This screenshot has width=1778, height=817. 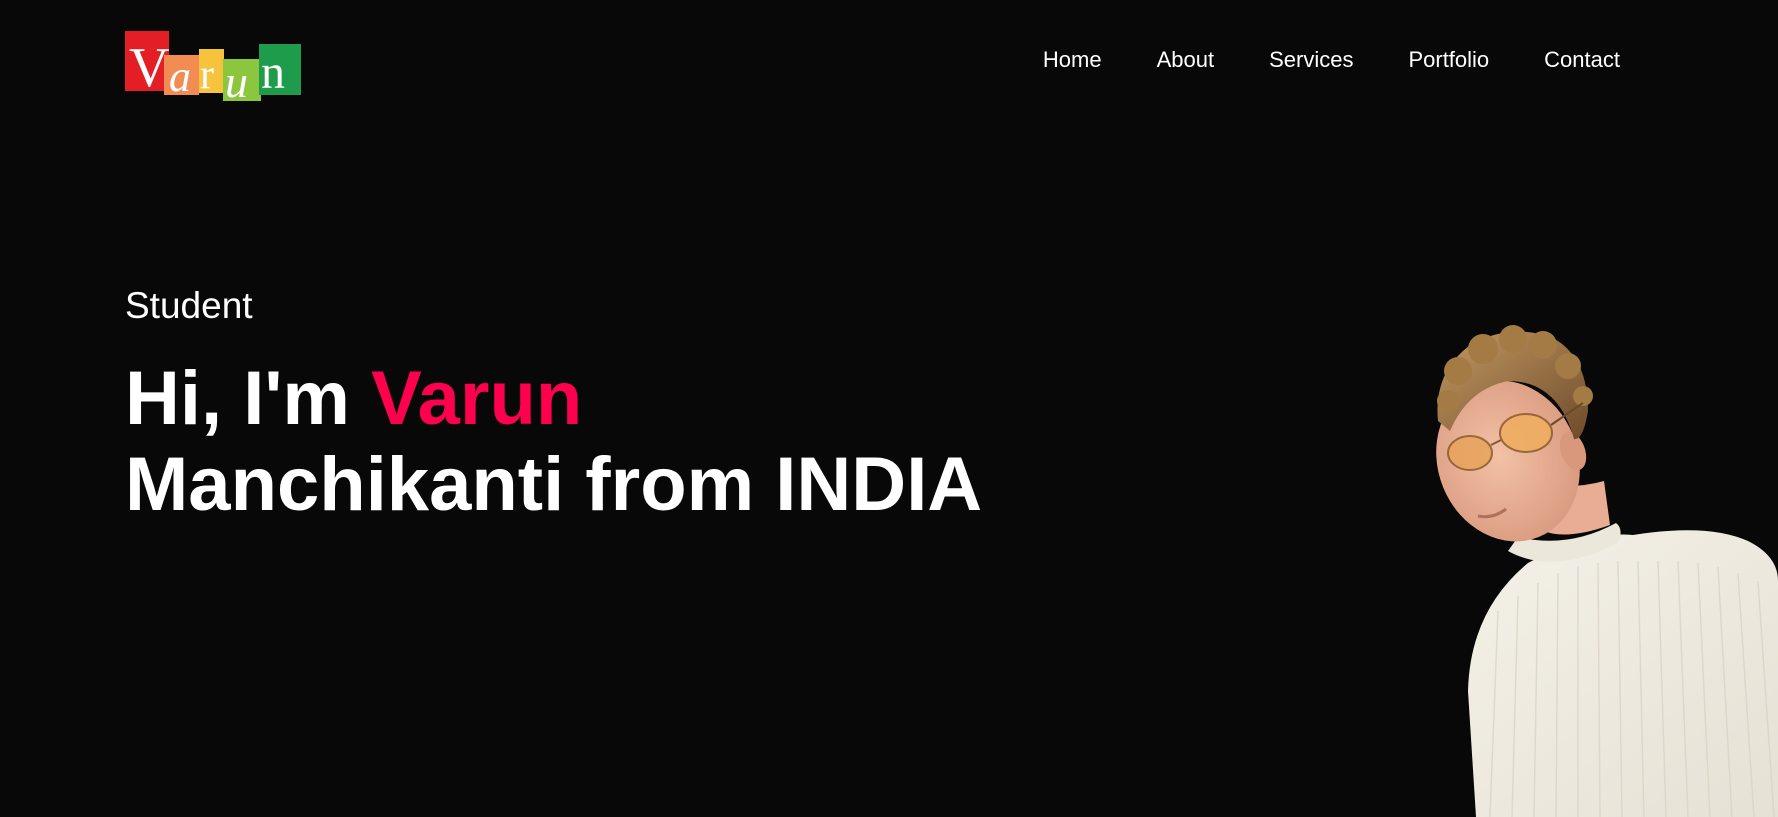 I want to click on nav-about: About, so click(x=1186, y=60).